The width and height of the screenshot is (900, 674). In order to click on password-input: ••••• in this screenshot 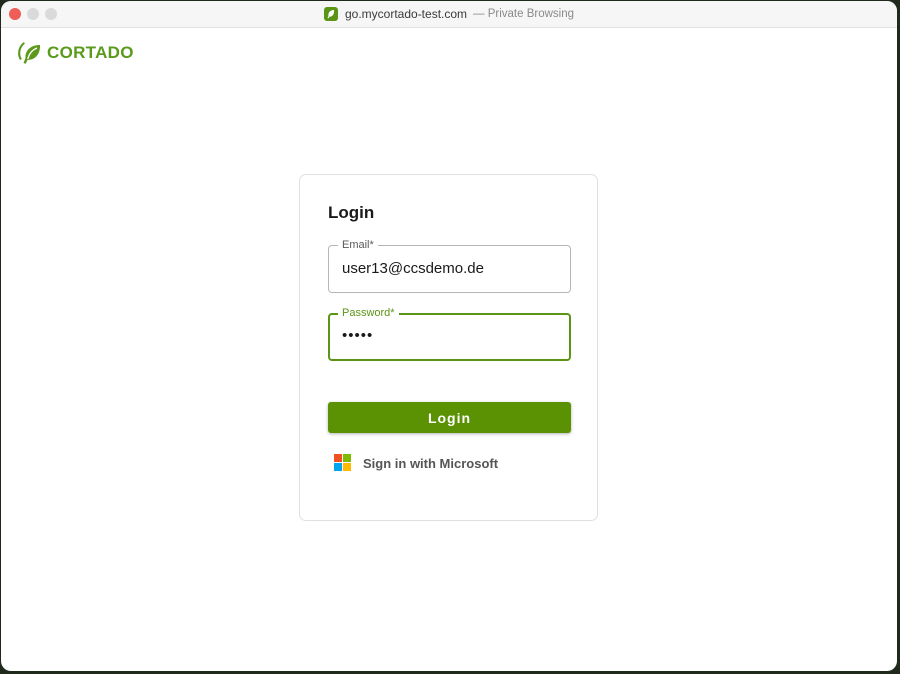, I will do `click(357, 336)`.